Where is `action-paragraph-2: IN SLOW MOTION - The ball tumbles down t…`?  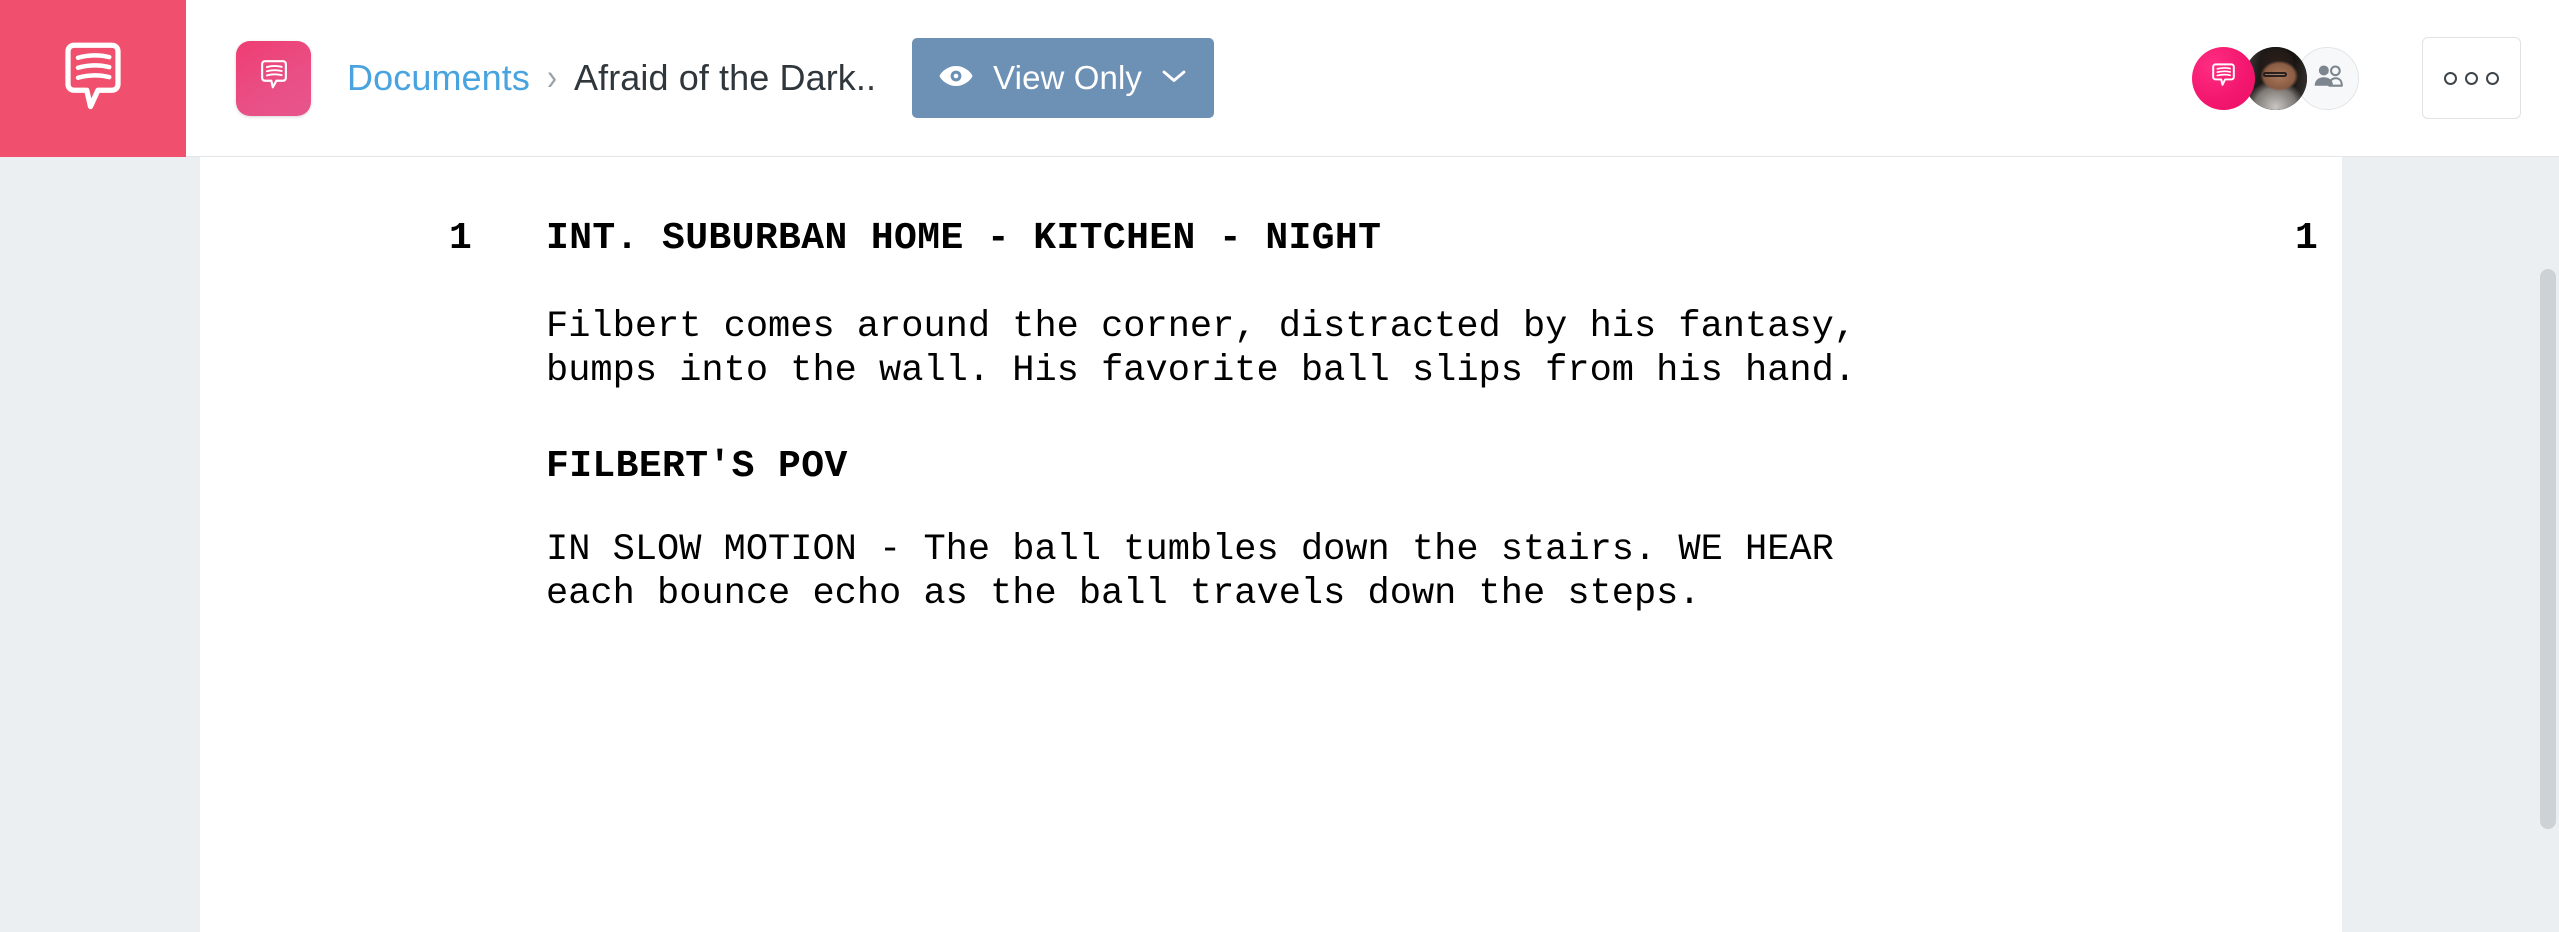
action-paragraph-2: IN SLOW MOTION - The ball tumbles down t… is located at coordinates (1444, 572).